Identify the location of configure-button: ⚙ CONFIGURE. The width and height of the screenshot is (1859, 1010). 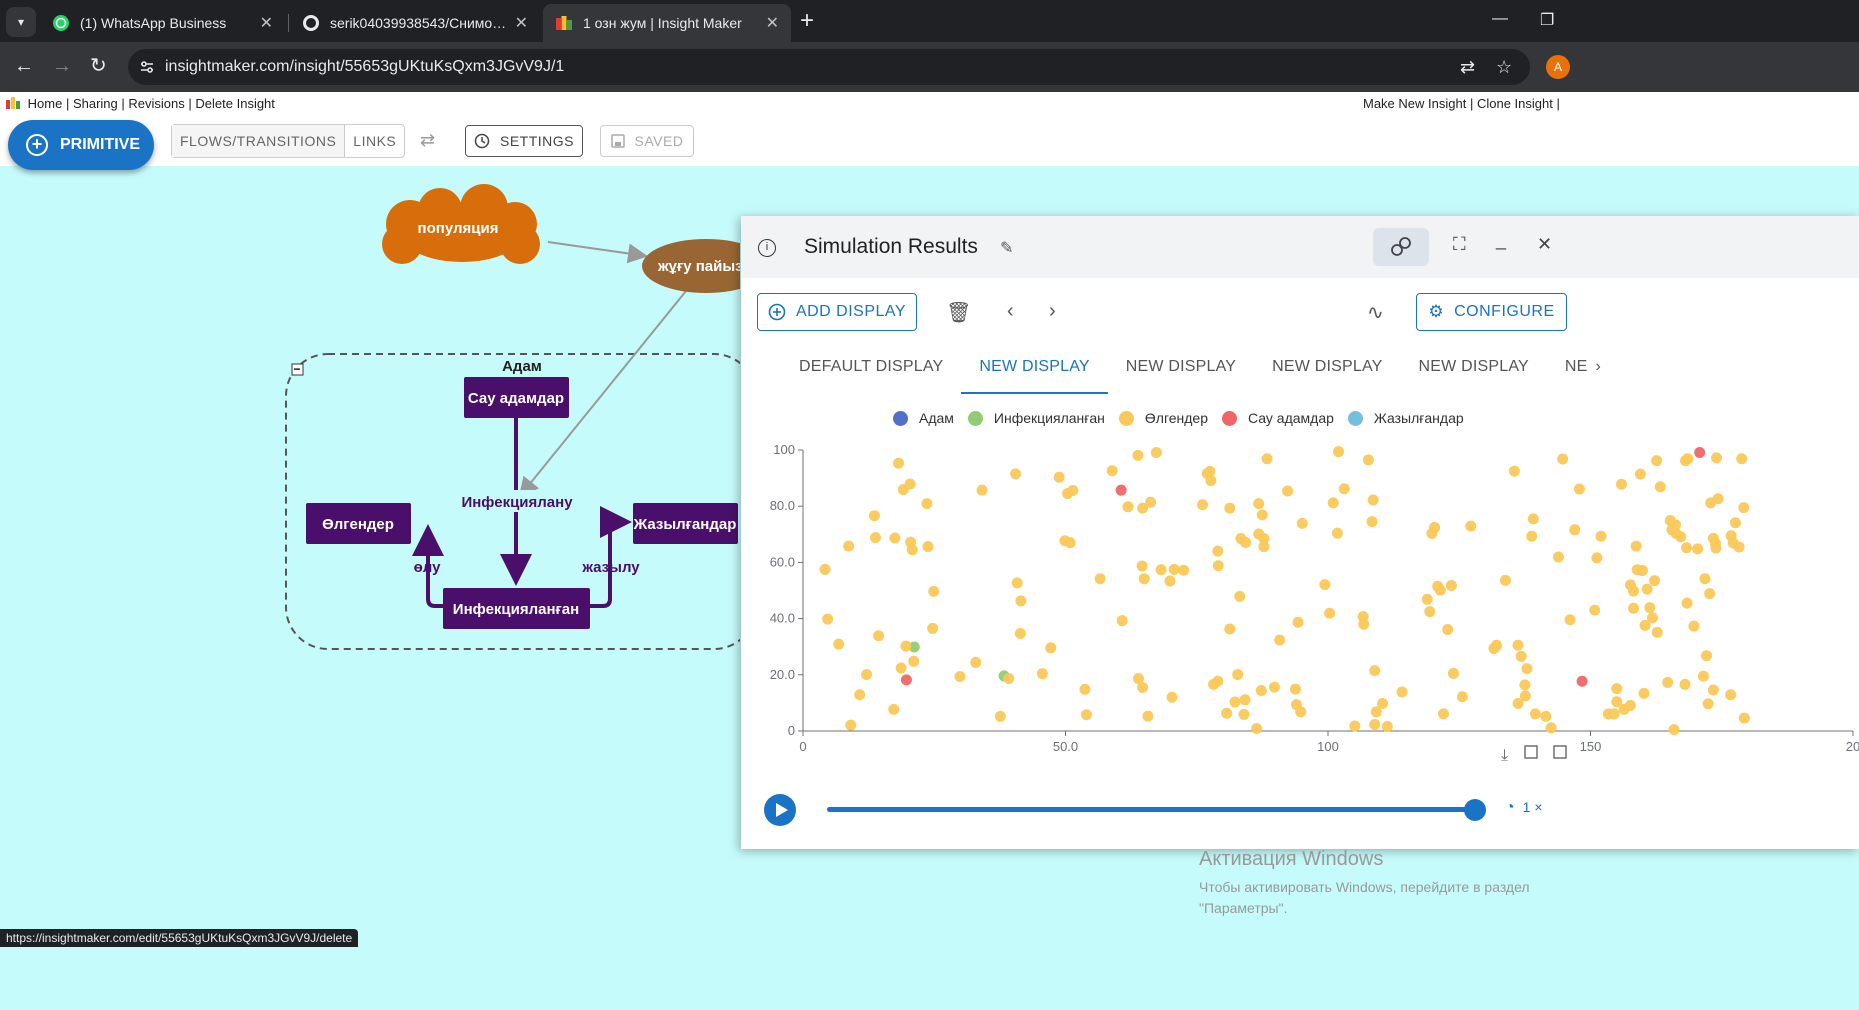
(1491, 312).